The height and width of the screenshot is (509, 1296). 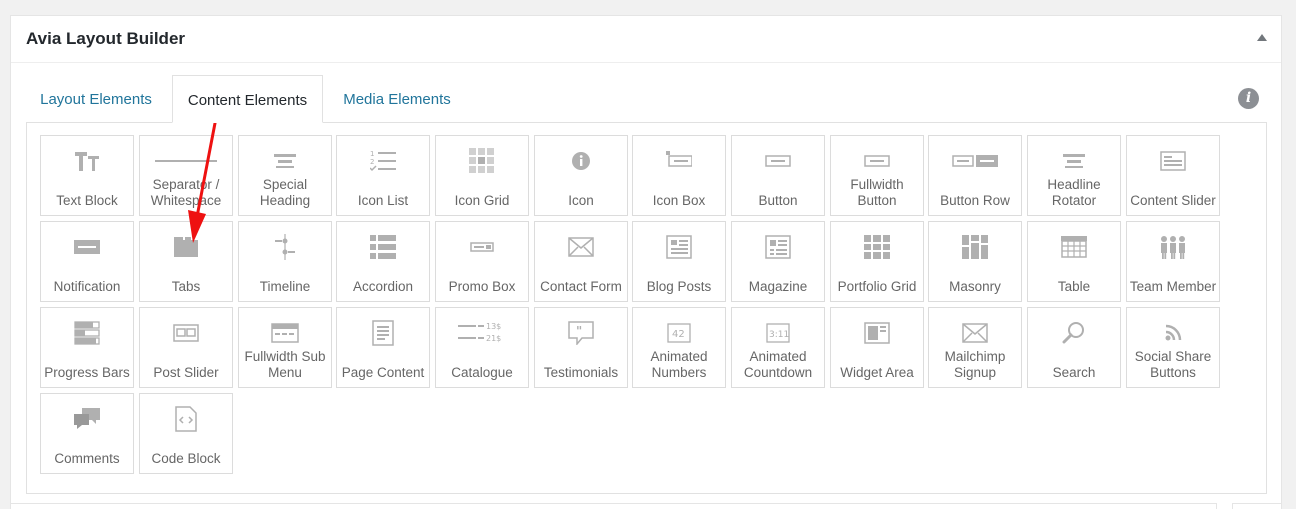 I want to click on element-magazine: Magazine, so click(x=778, y=261).